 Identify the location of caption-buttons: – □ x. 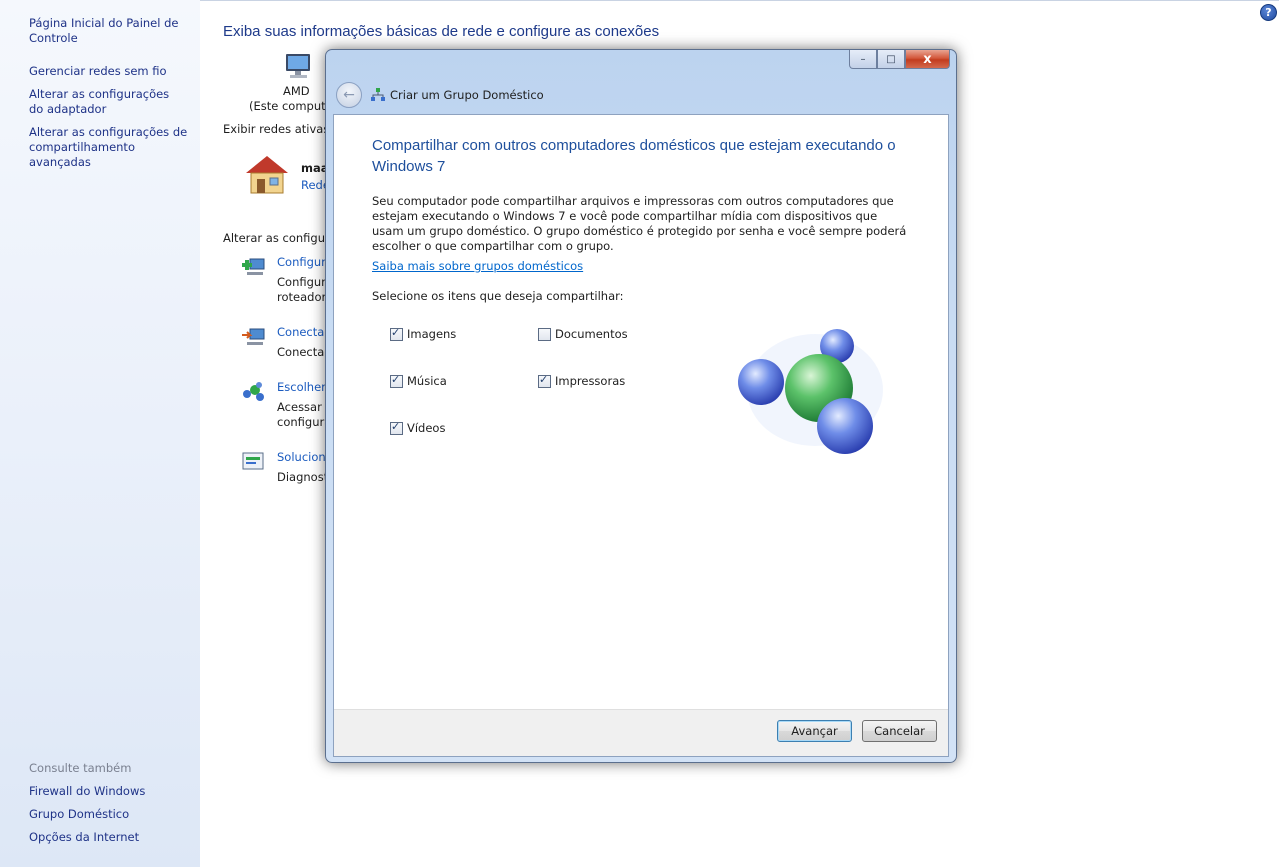
(899, 59).